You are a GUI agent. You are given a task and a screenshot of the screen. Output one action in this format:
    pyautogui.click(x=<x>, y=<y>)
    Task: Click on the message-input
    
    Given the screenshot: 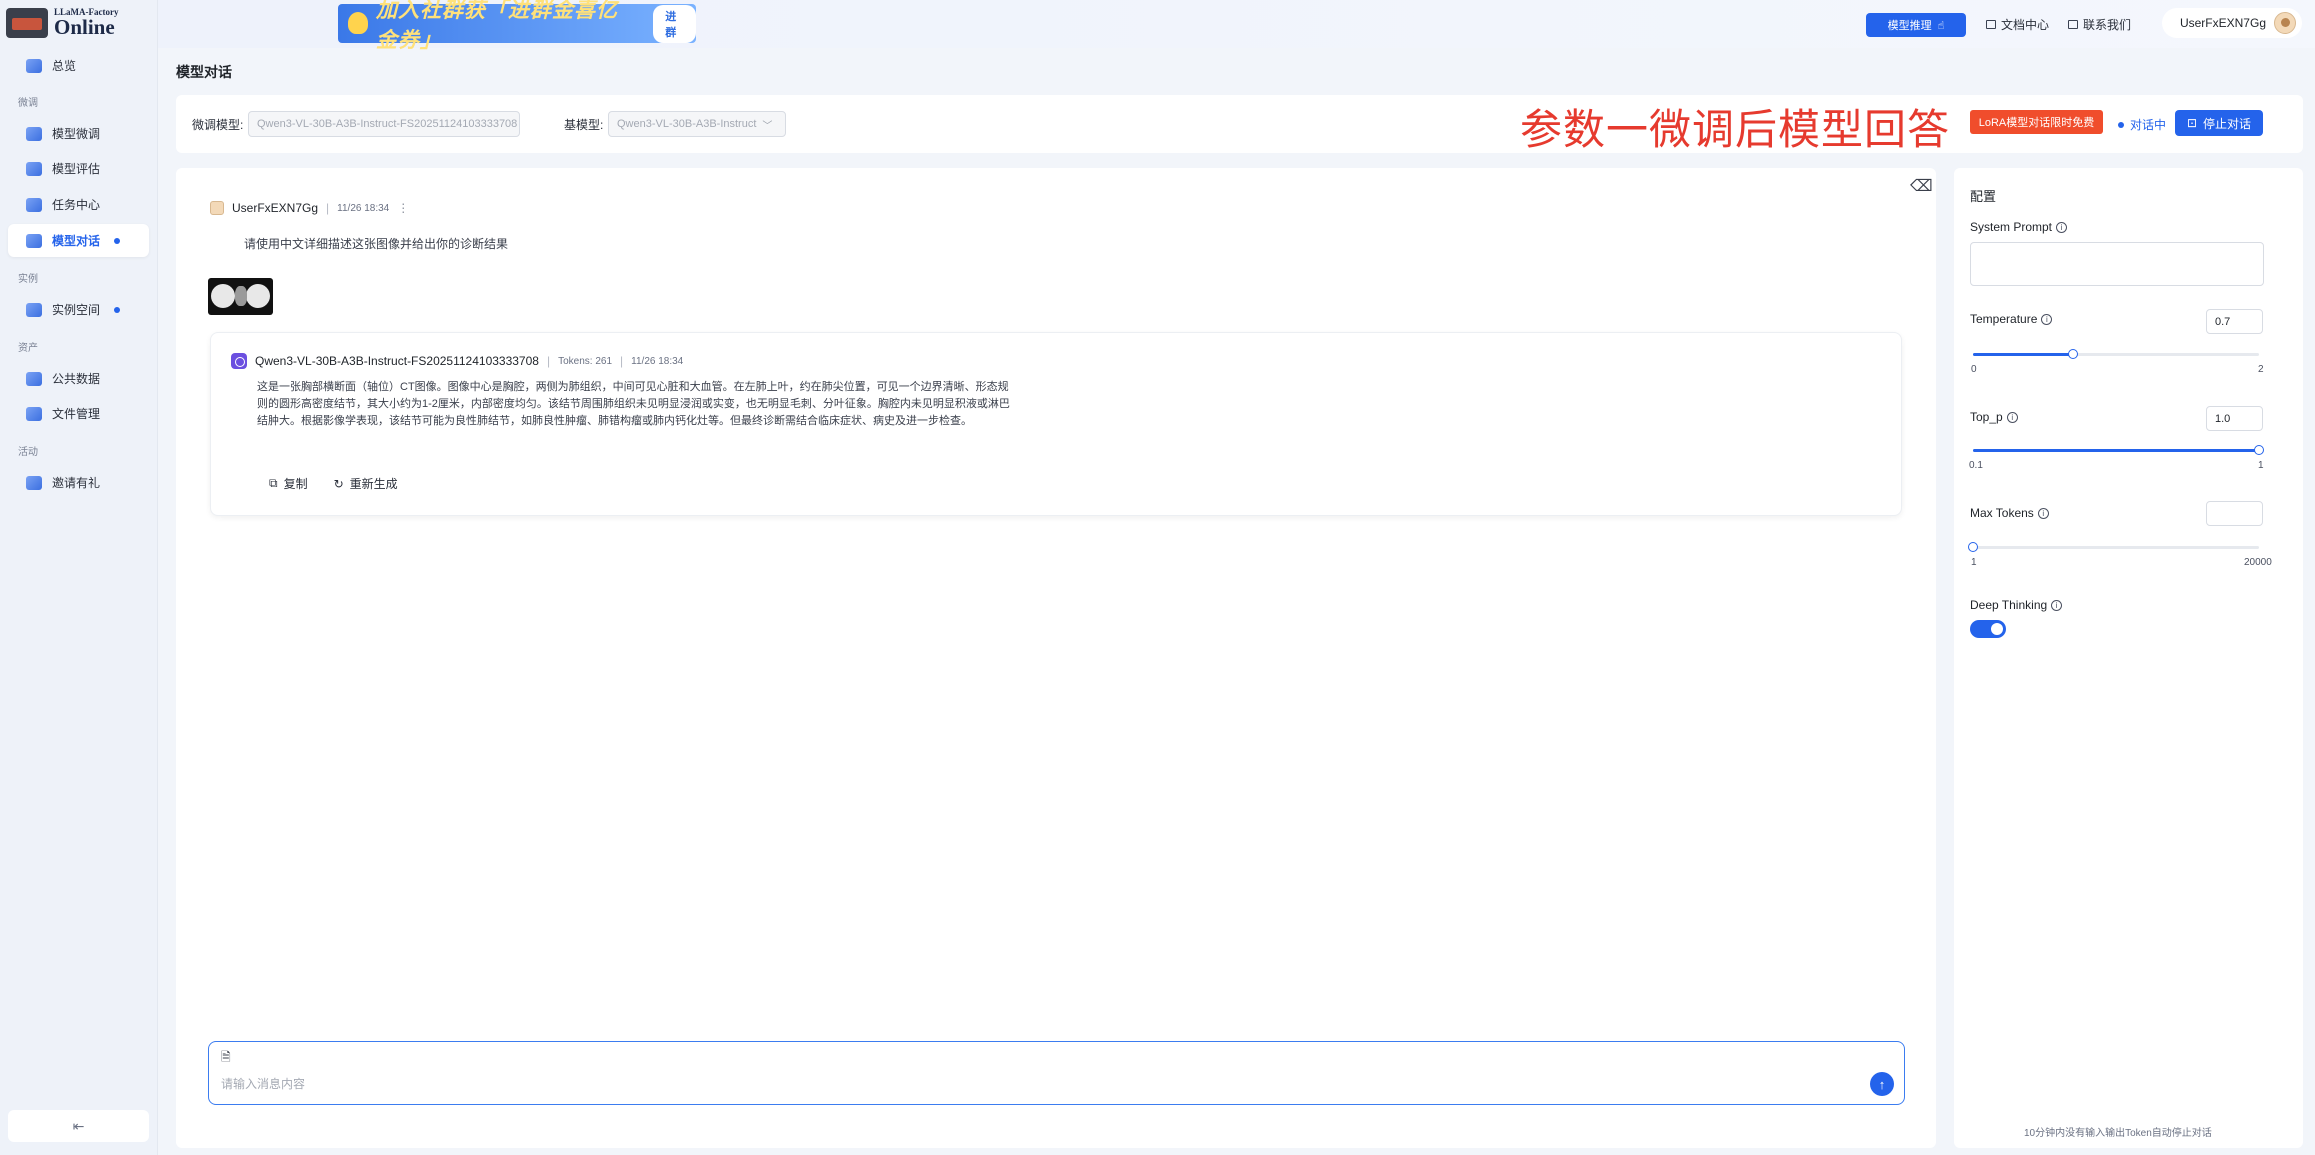 What is the action you would take?
    pyautogui.click(x=1031, y=1084)
    